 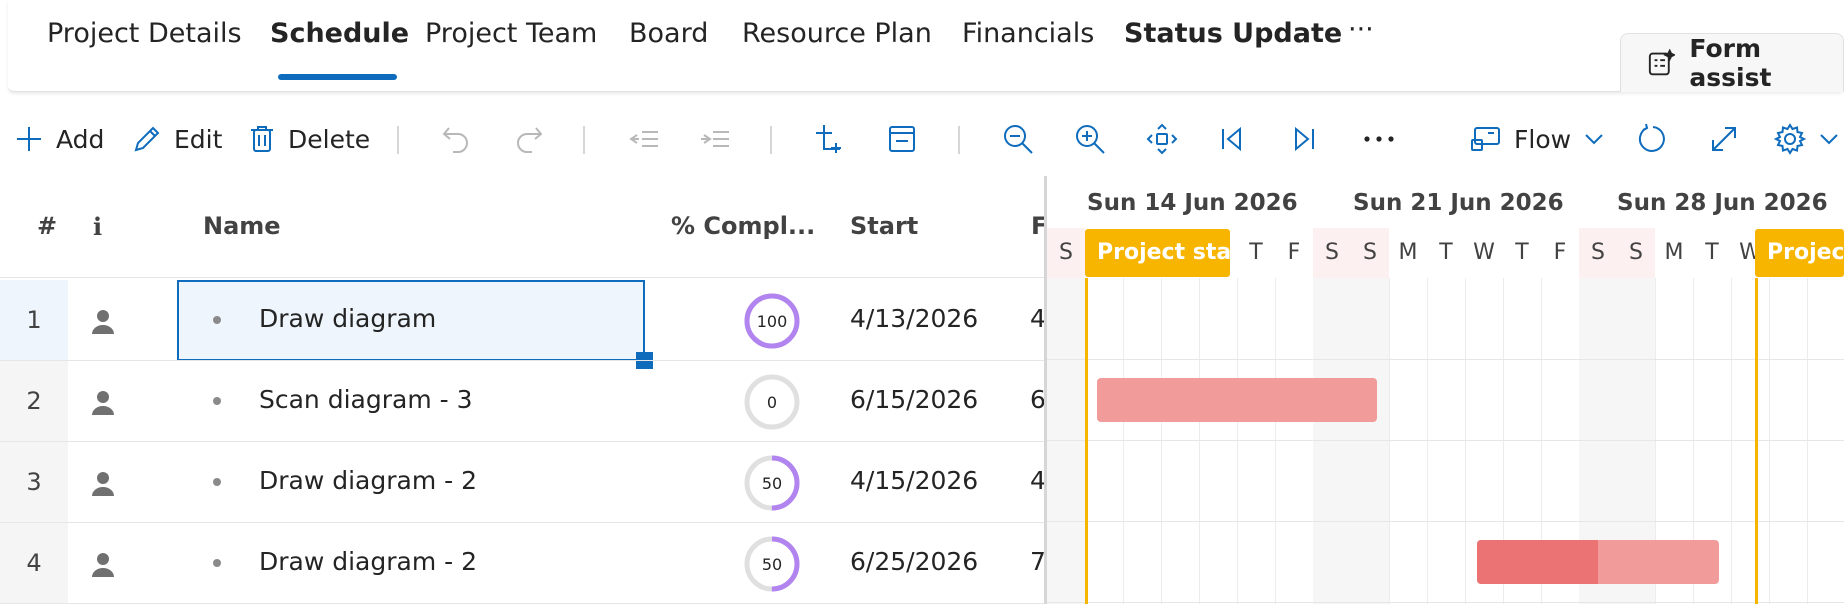 I want to click on row-number: 2, so click(x=34, y=401).